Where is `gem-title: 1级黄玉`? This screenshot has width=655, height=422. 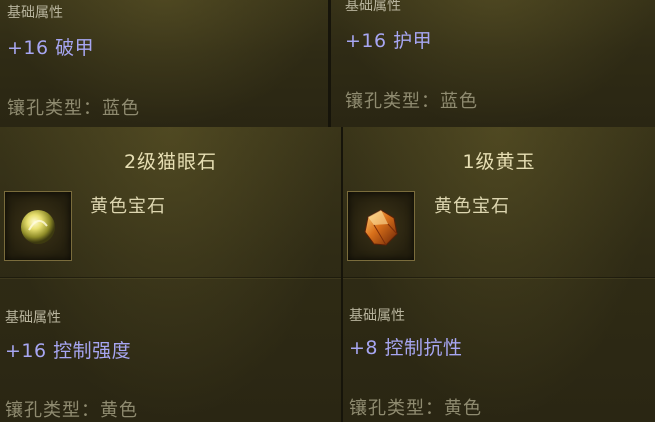 gem-title: 1级黄玉 is located at coordinates (499, 162).